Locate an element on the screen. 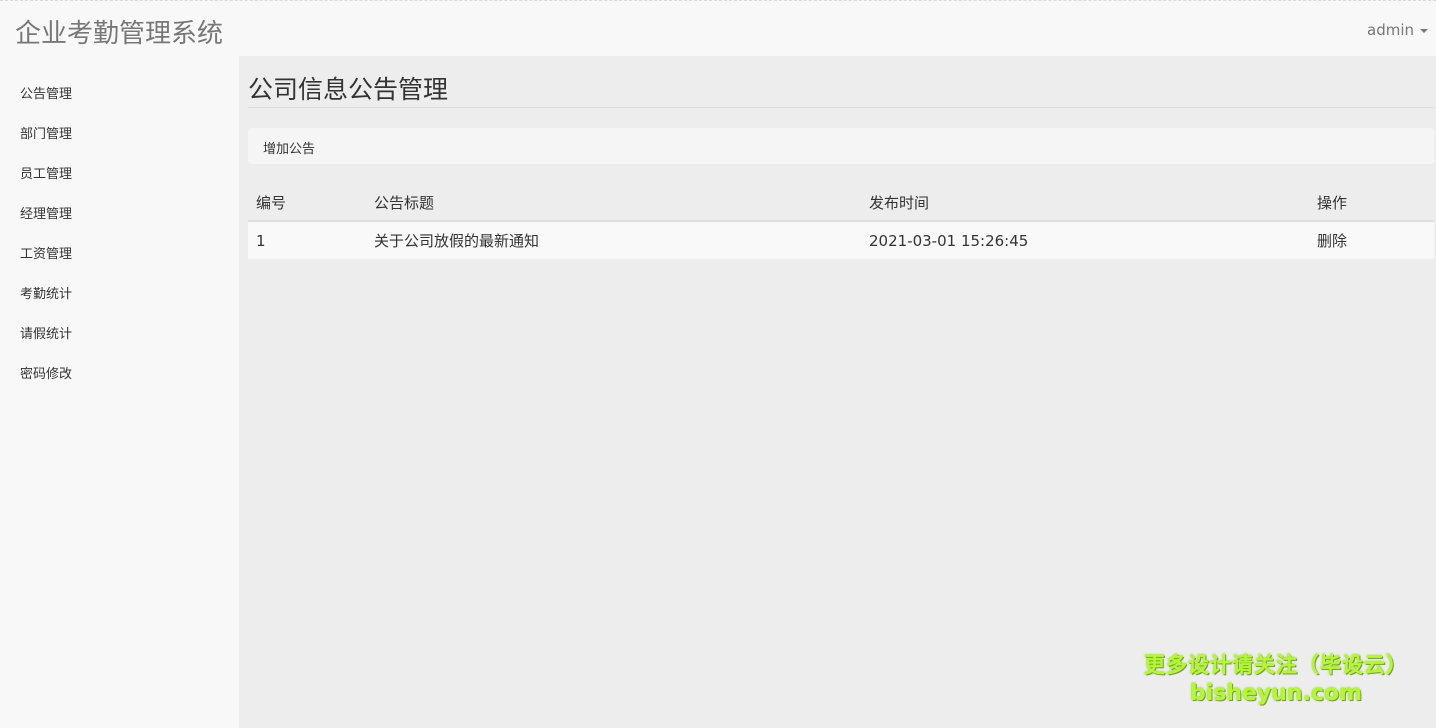 The height and width of the screenshot is (728, 1436). sidebar-item-employees: 员工管理 is located at coordinates (119, 182).